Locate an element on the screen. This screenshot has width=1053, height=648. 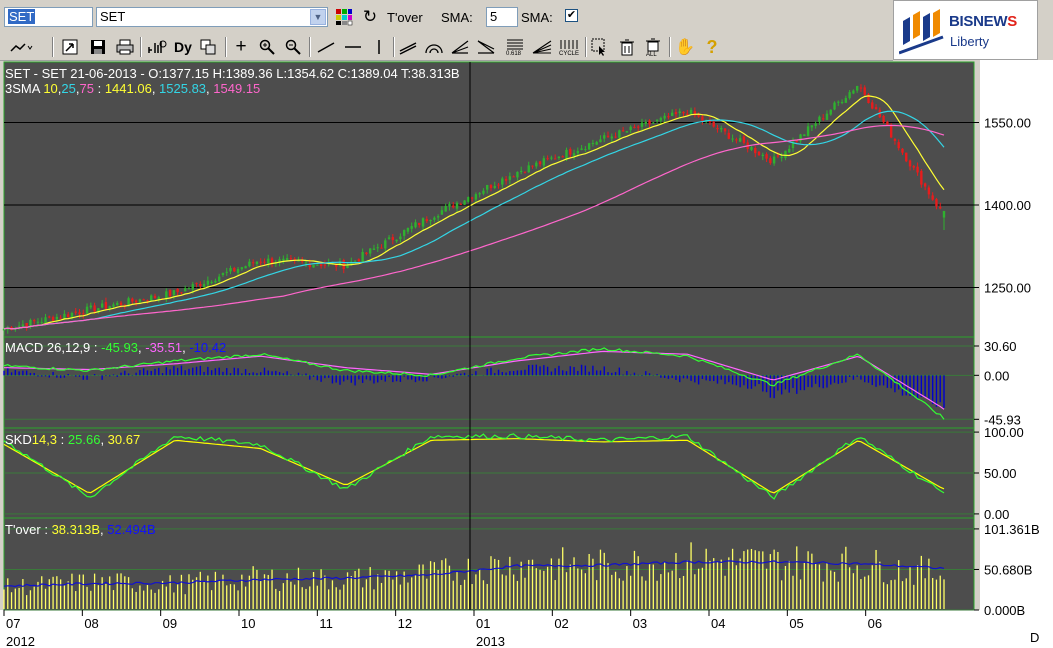
zoom-window-icon is located at coordinates (70, 47).